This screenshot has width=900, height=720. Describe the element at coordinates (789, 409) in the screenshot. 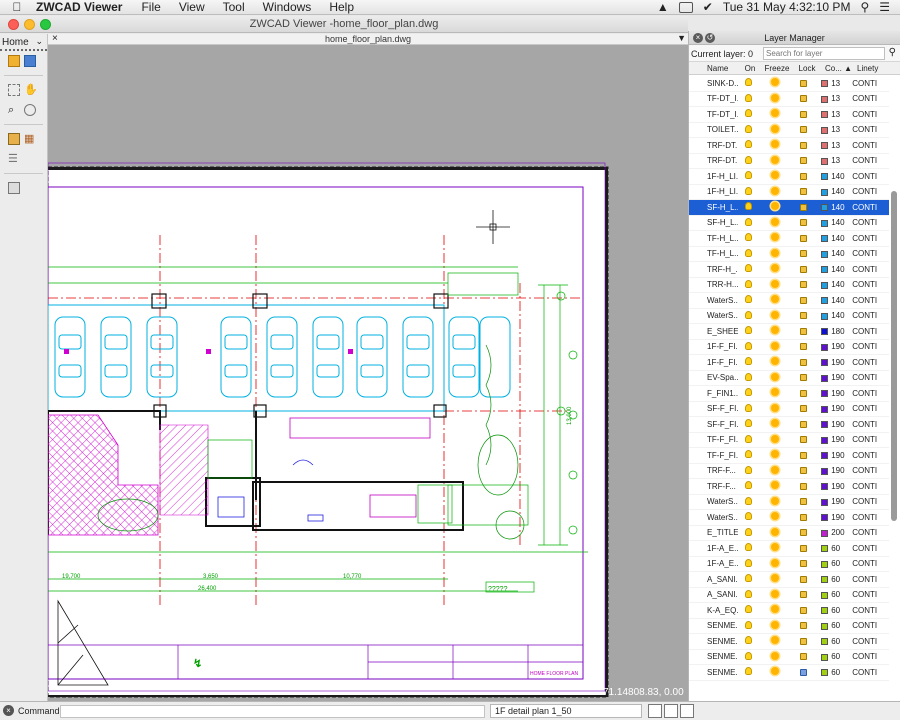

I see `layer-row: SF-F_FI... 190 CONTI` at that location.